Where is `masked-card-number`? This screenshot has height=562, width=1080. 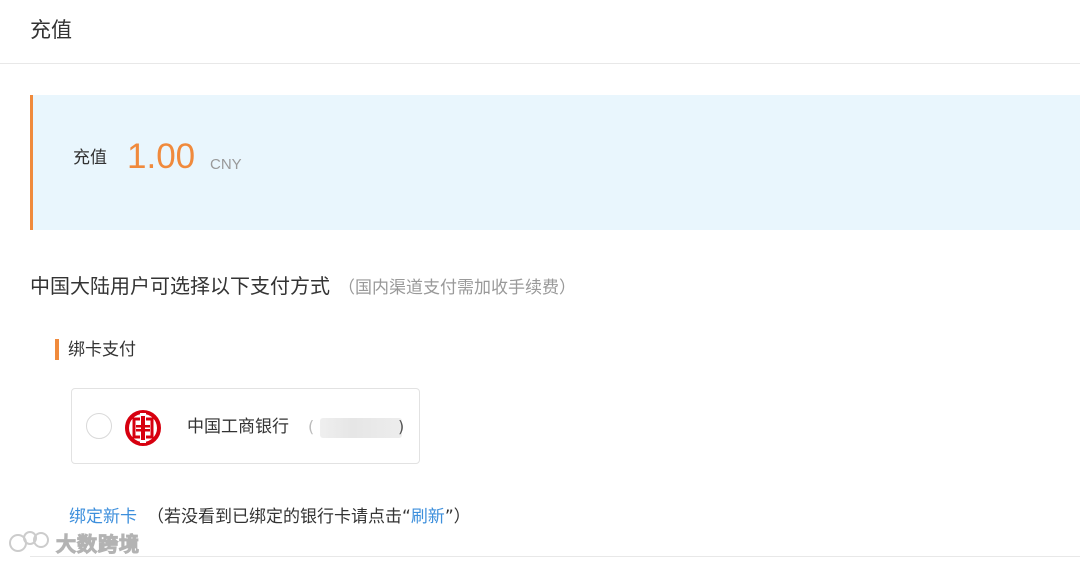
masked-card-number is located at coordinates (361, 428).